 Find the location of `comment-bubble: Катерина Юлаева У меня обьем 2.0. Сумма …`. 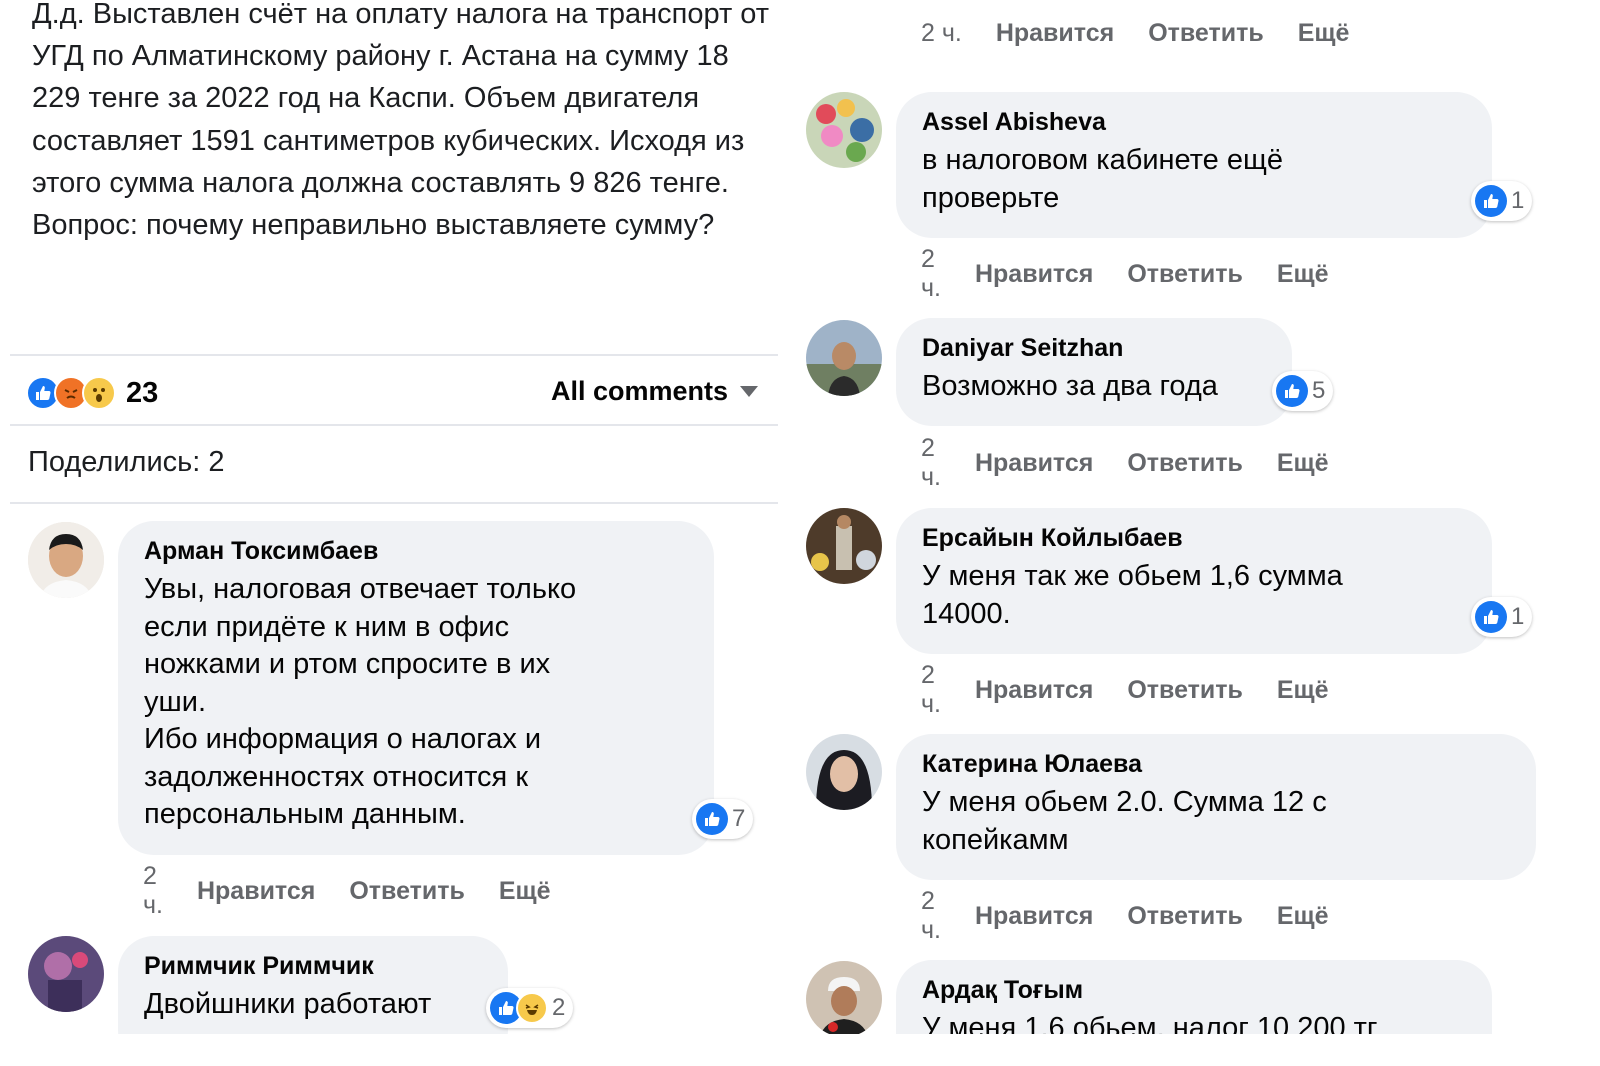

comment-bubble: Катерина Юлаева У меня обьем 2.0. Сумма … is located at coordinates (1216, 807).